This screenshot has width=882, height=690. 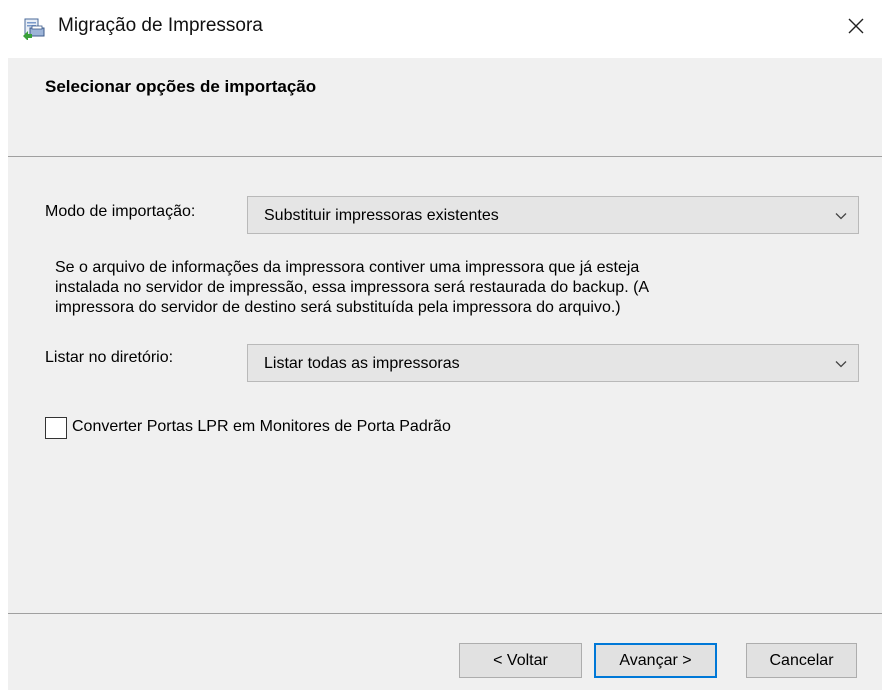 I want to click on back-button: < Voltar, so click(x=520, y=660).